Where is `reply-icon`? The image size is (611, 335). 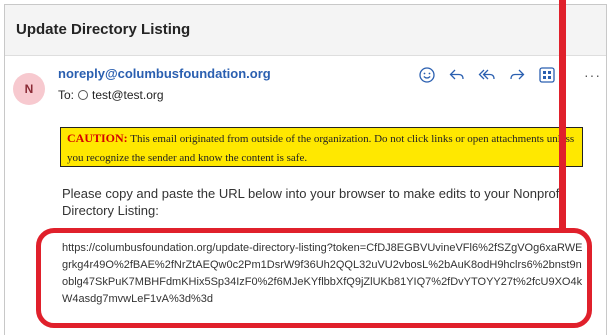 reply-icon is located at coordinates (457, 75).